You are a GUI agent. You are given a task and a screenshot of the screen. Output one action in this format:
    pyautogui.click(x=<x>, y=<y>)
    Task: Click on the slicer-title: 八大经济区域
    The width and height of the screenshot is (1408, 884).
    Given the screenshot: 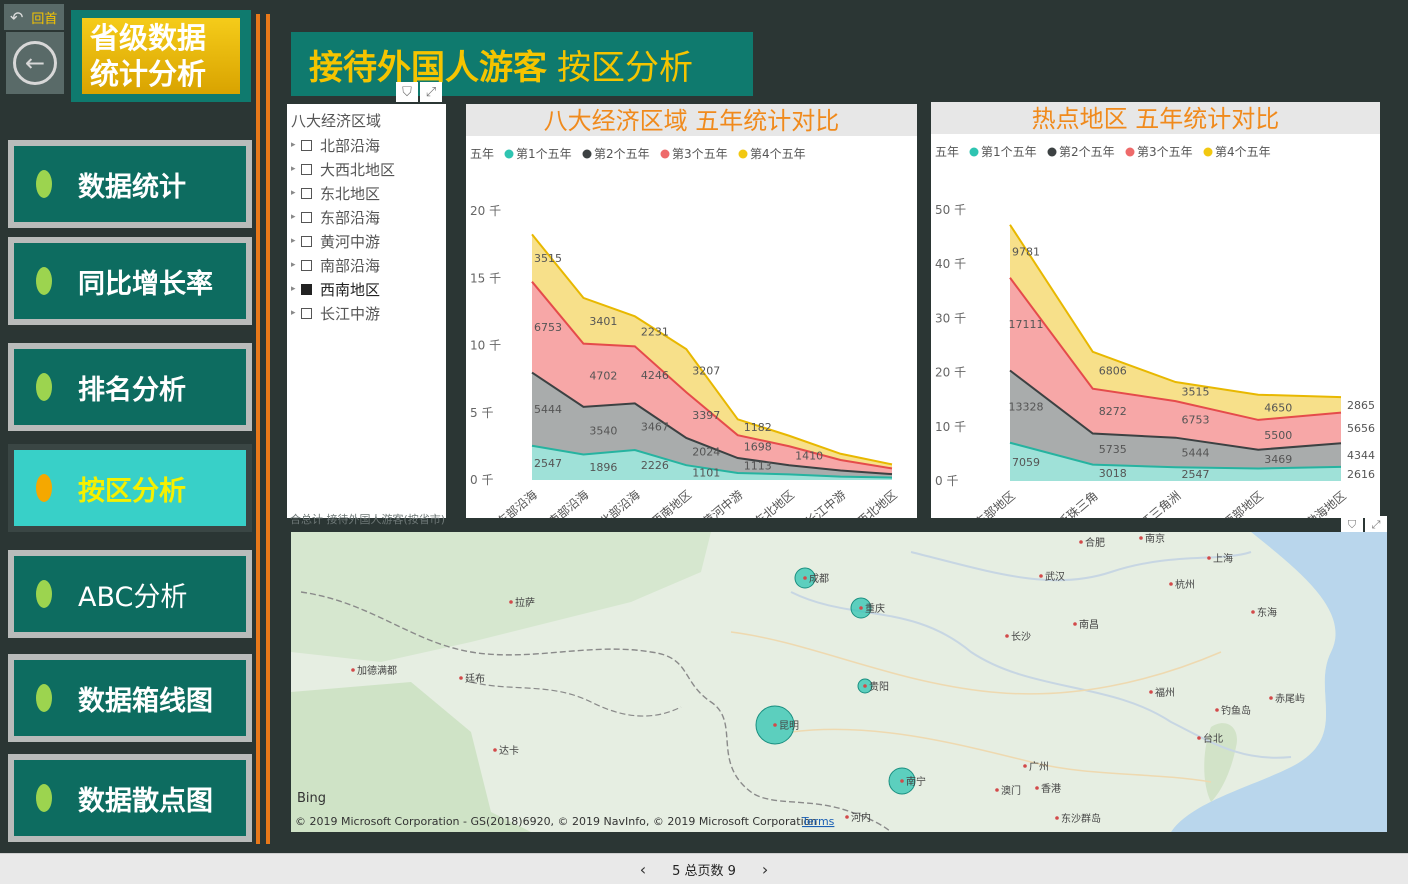 What is the action you would take?
    pyautogui.click(x=336, y=121)
    